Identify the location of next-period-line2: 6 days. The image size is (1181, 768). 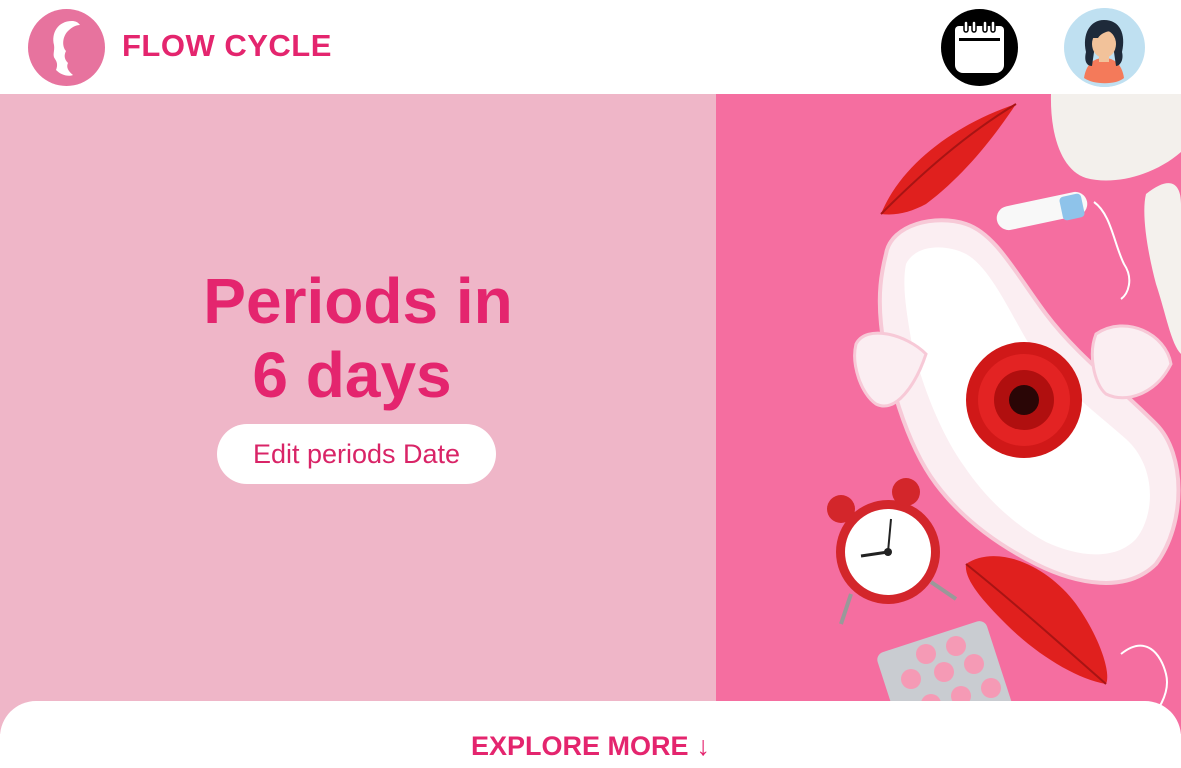
(352, 375).